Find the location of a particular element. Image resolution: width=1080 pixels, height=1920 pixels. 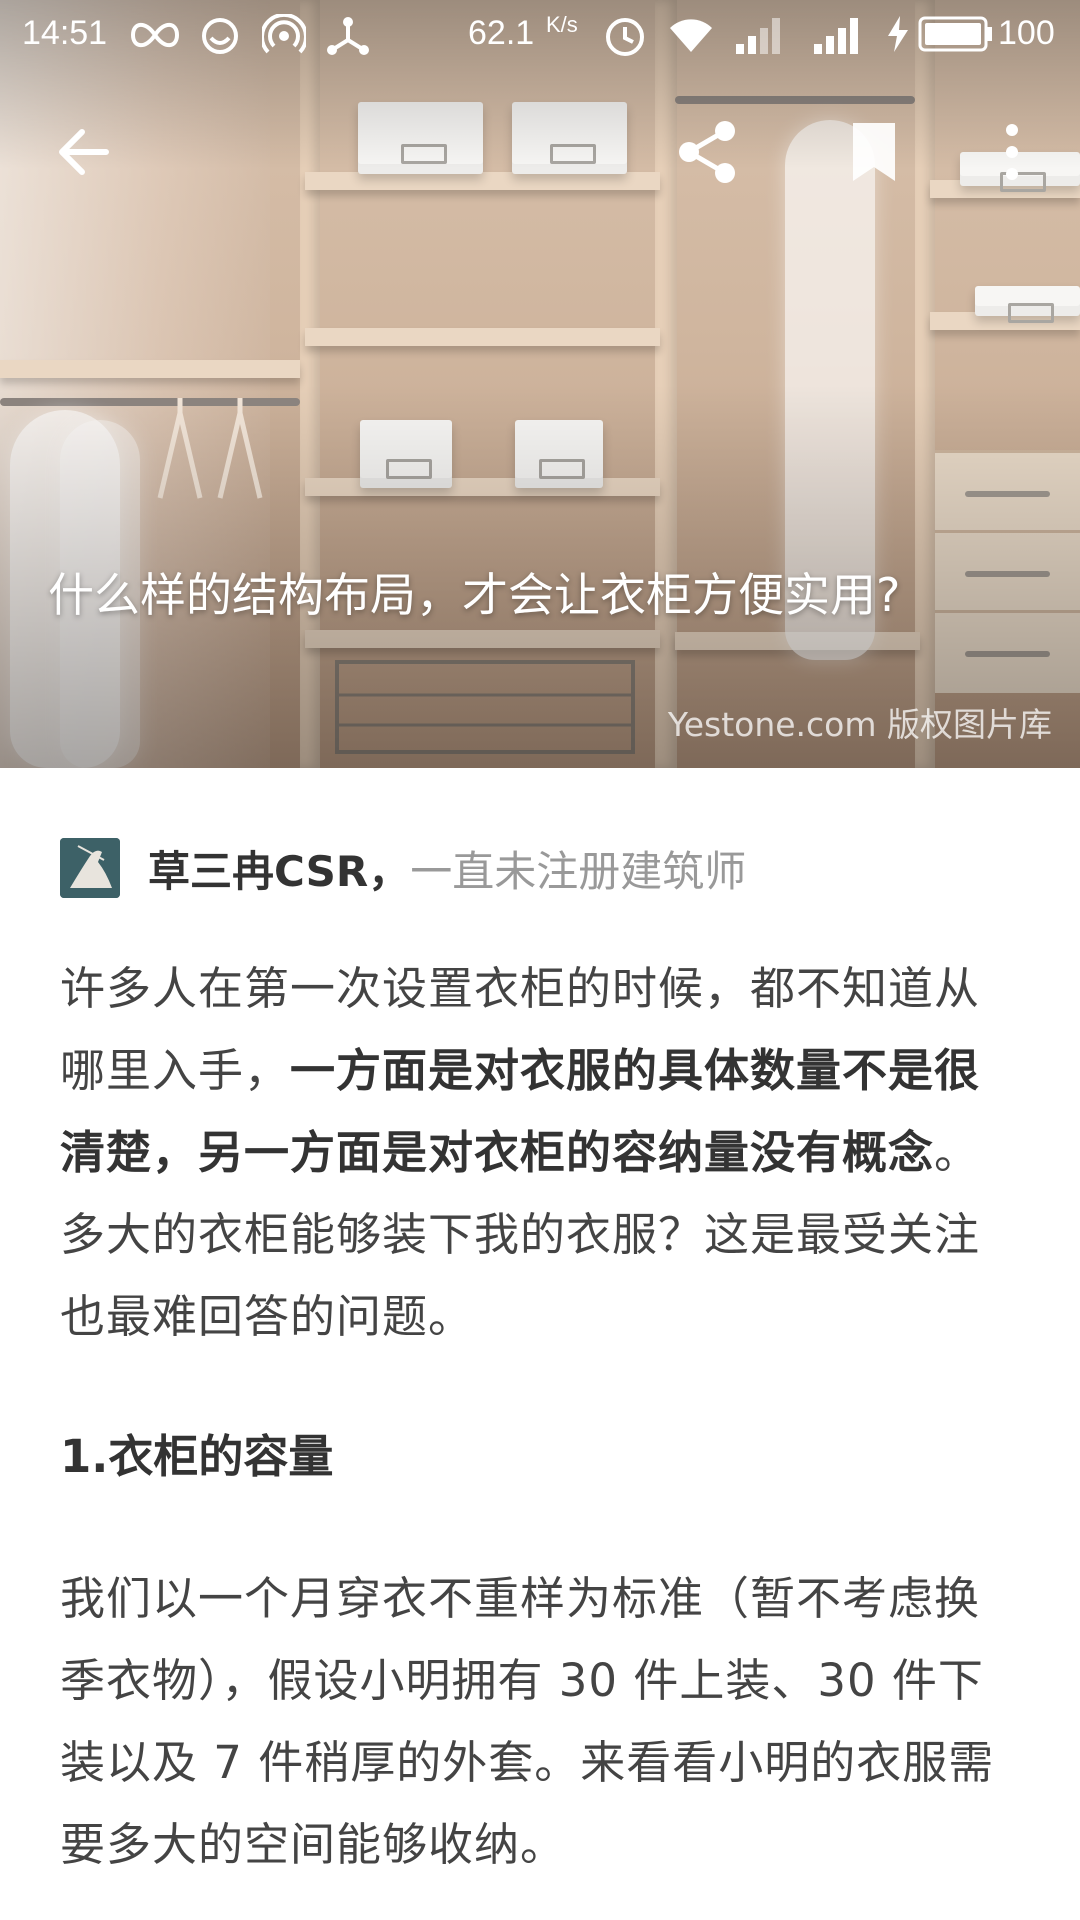

wifi-icon is located at coordinates (691, 35).